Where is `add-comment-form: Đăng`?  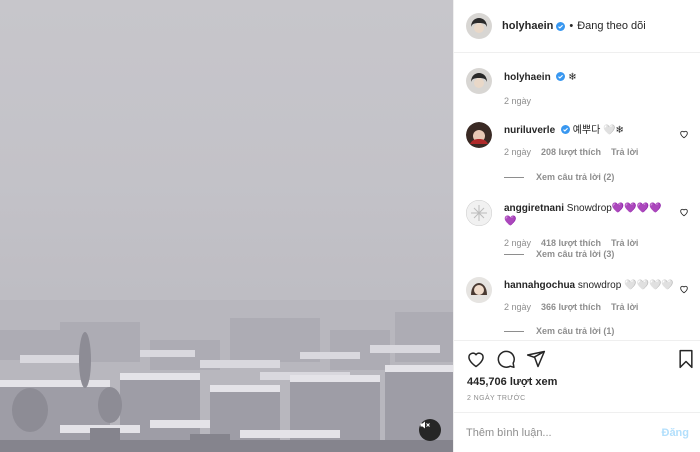
add-comment-form: Đăng is located at coordinates (577, 432).